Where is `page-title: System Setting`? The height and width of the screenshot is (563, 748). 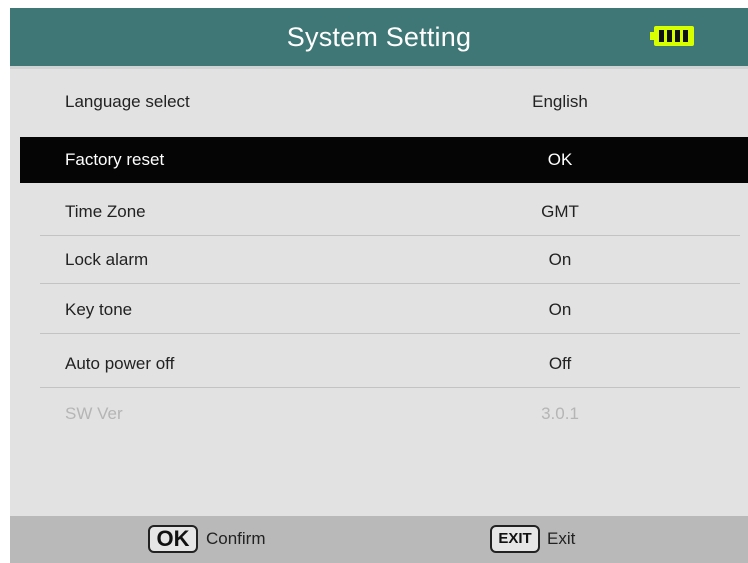
page-title: System Setting is located at coordinates (379, 37).